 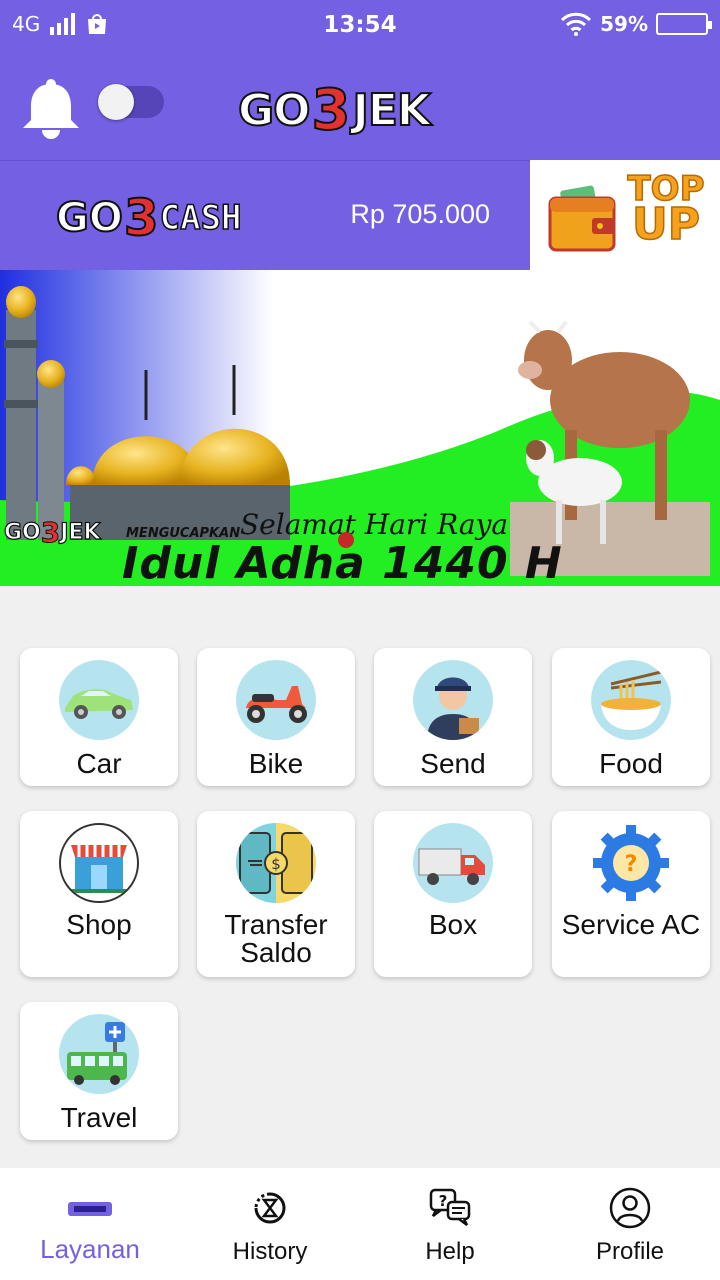 What do you see at coordinates (276, 700) in the screenshot?
I see `scooter-icon` at bounding box center [276, 700].